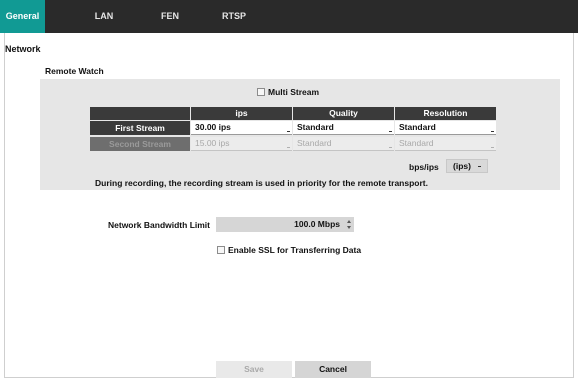  Describe the element at coordinates (213, 127) in the screenshot. I see `first-stream-ips-value: 30.00 ips` at that location.